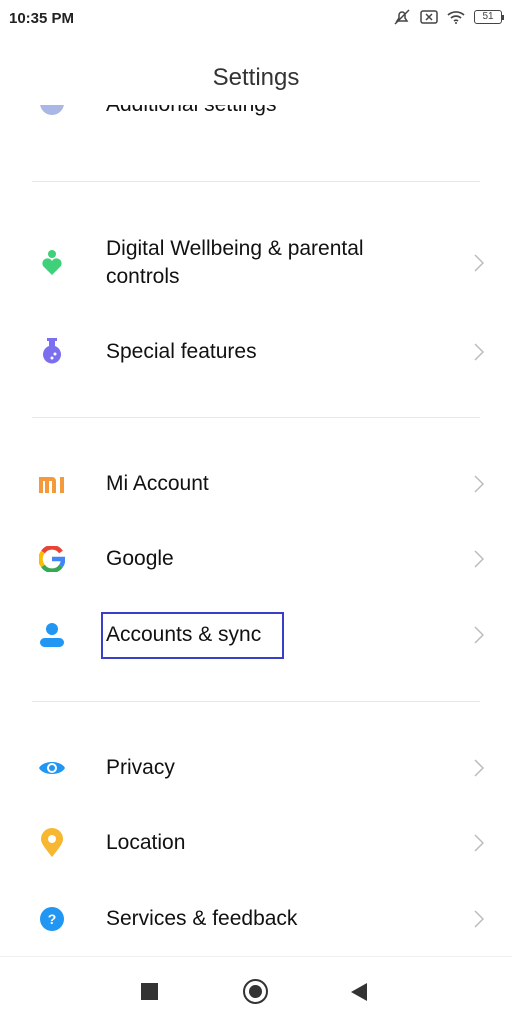 The height and width of the screenshot is (1024, 512). Describe the element at coordinates (429, 17) in the screenshot. I see `sim-off-icon` at that location.